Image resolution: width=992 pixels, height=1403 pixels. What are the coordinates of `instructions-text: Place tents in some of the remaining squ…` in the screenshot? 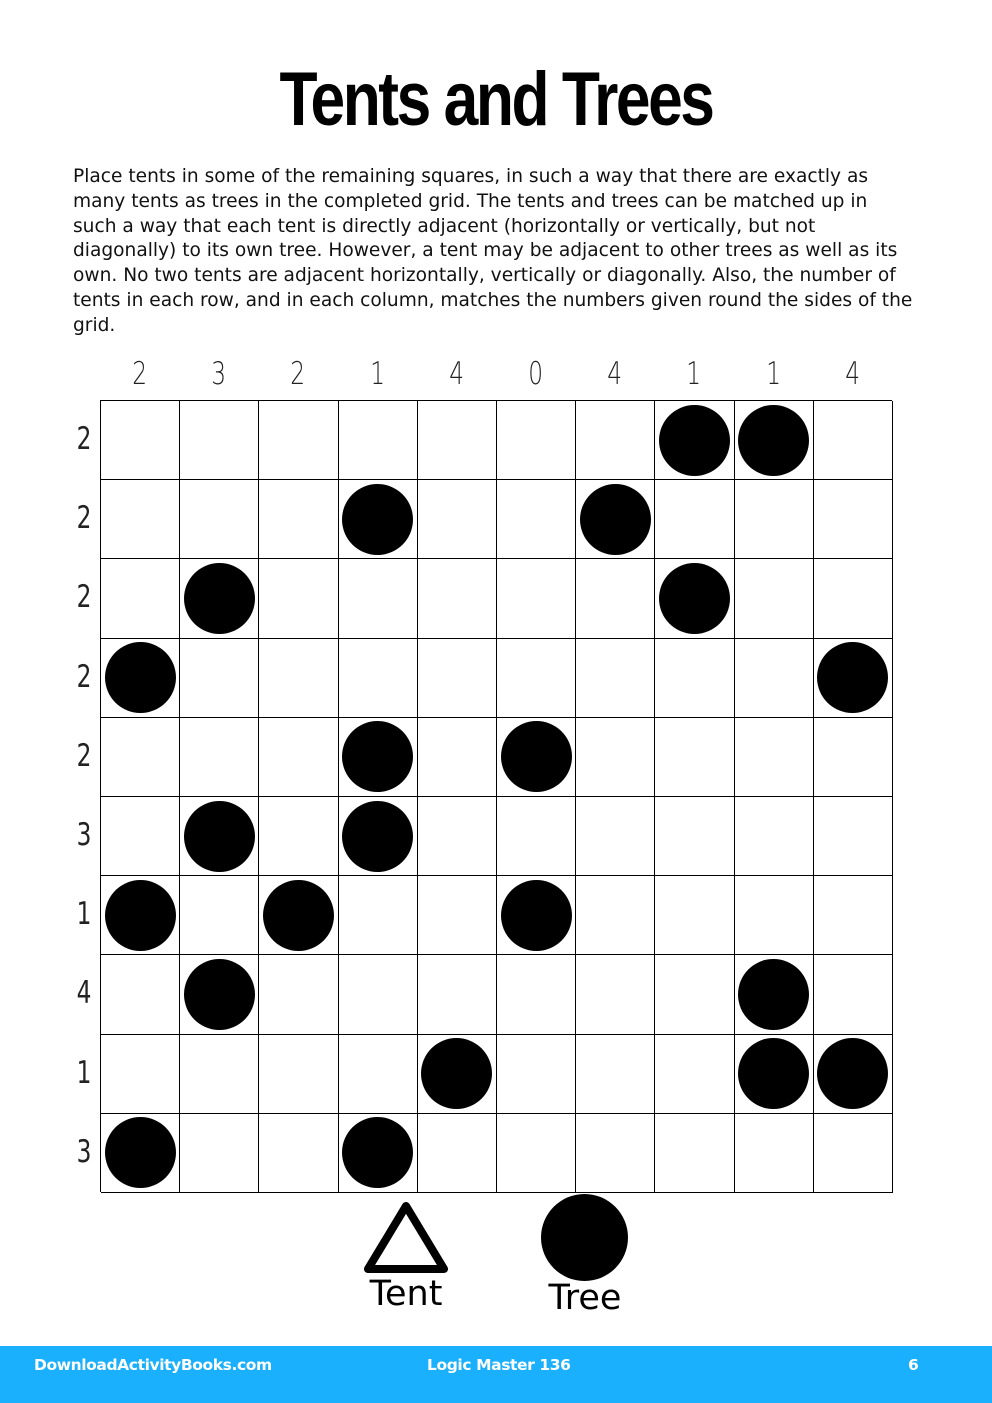 It's located at (493, 251).